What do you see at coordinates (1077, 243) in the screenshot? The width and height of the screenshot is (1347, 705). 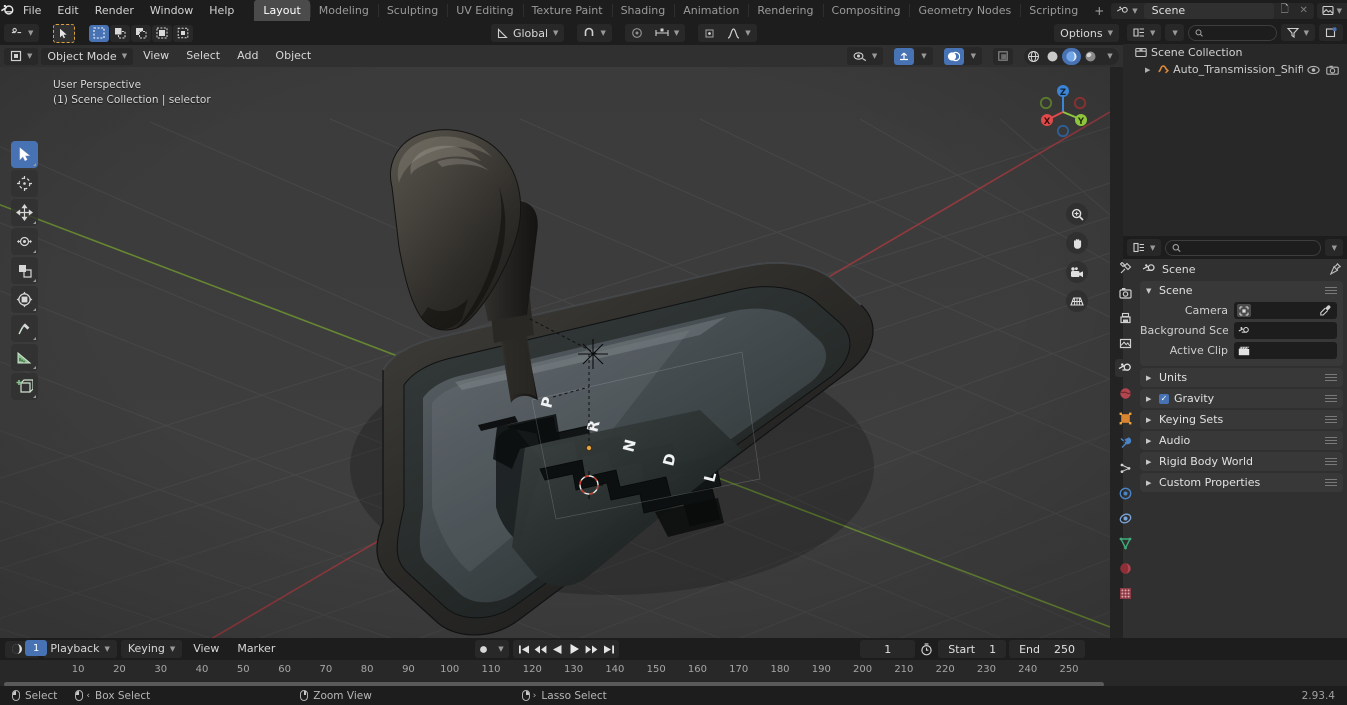 I see `hand-pan-icon` at bounding box center [1077, 243].